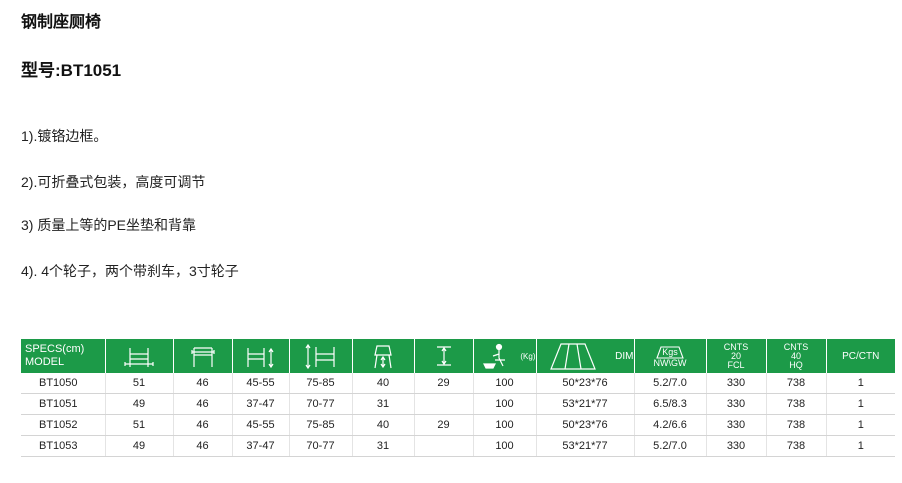  I want to click on model-cell: BT1052, so click(63, 425).